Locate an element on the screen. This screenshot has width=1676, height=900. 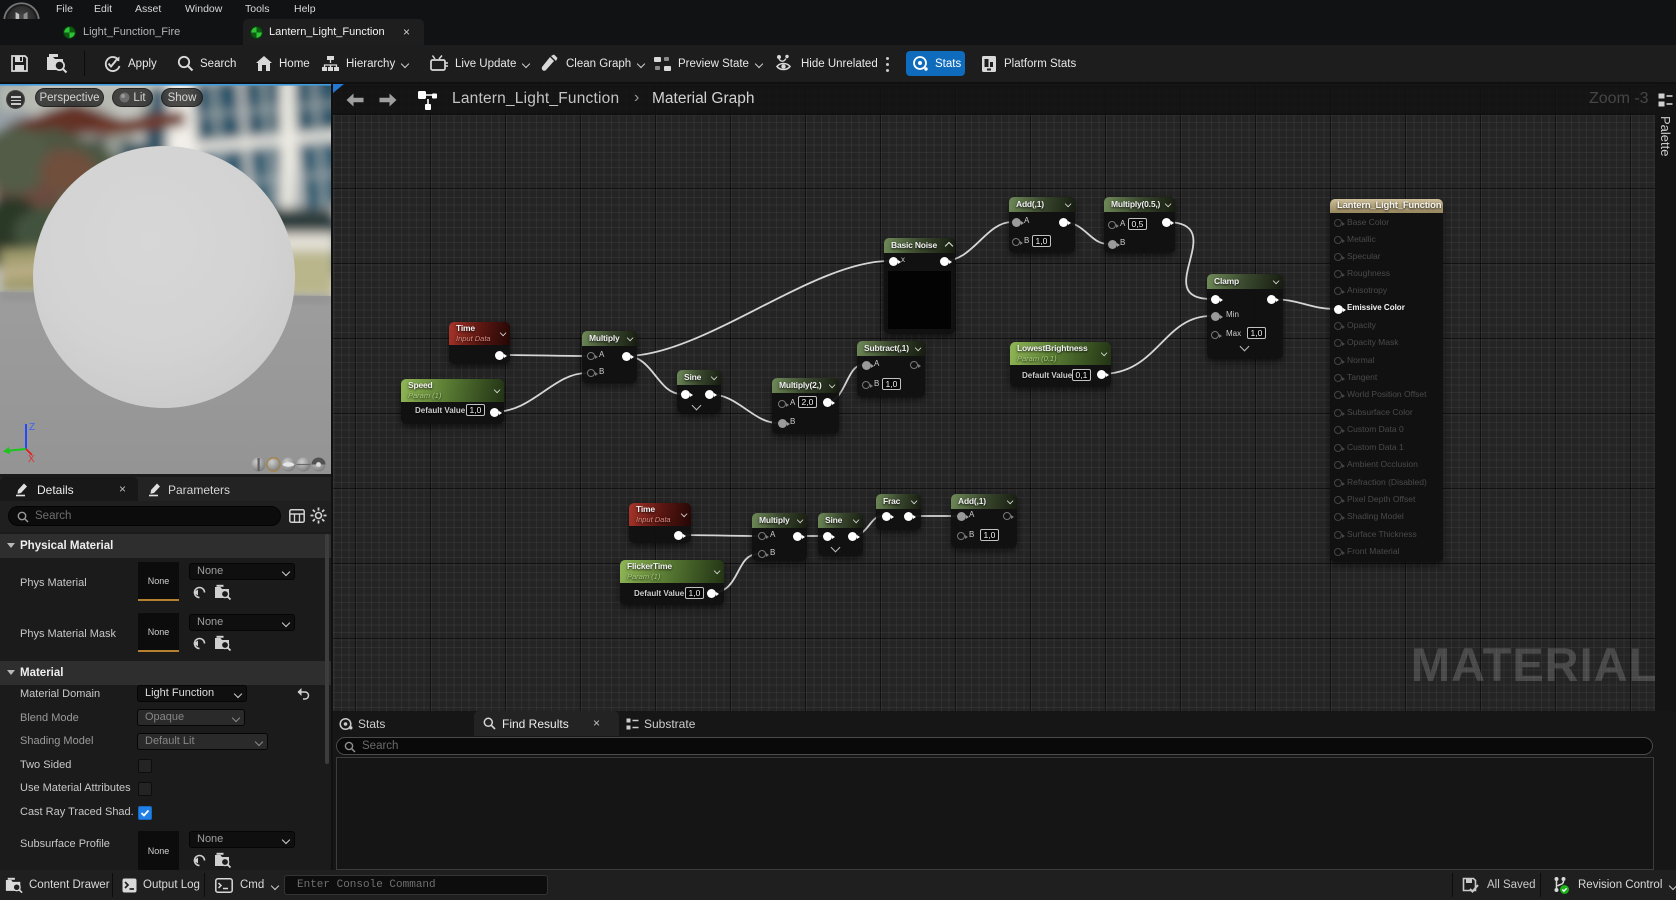
svg-text: Z is located at coordinates (32, 427).